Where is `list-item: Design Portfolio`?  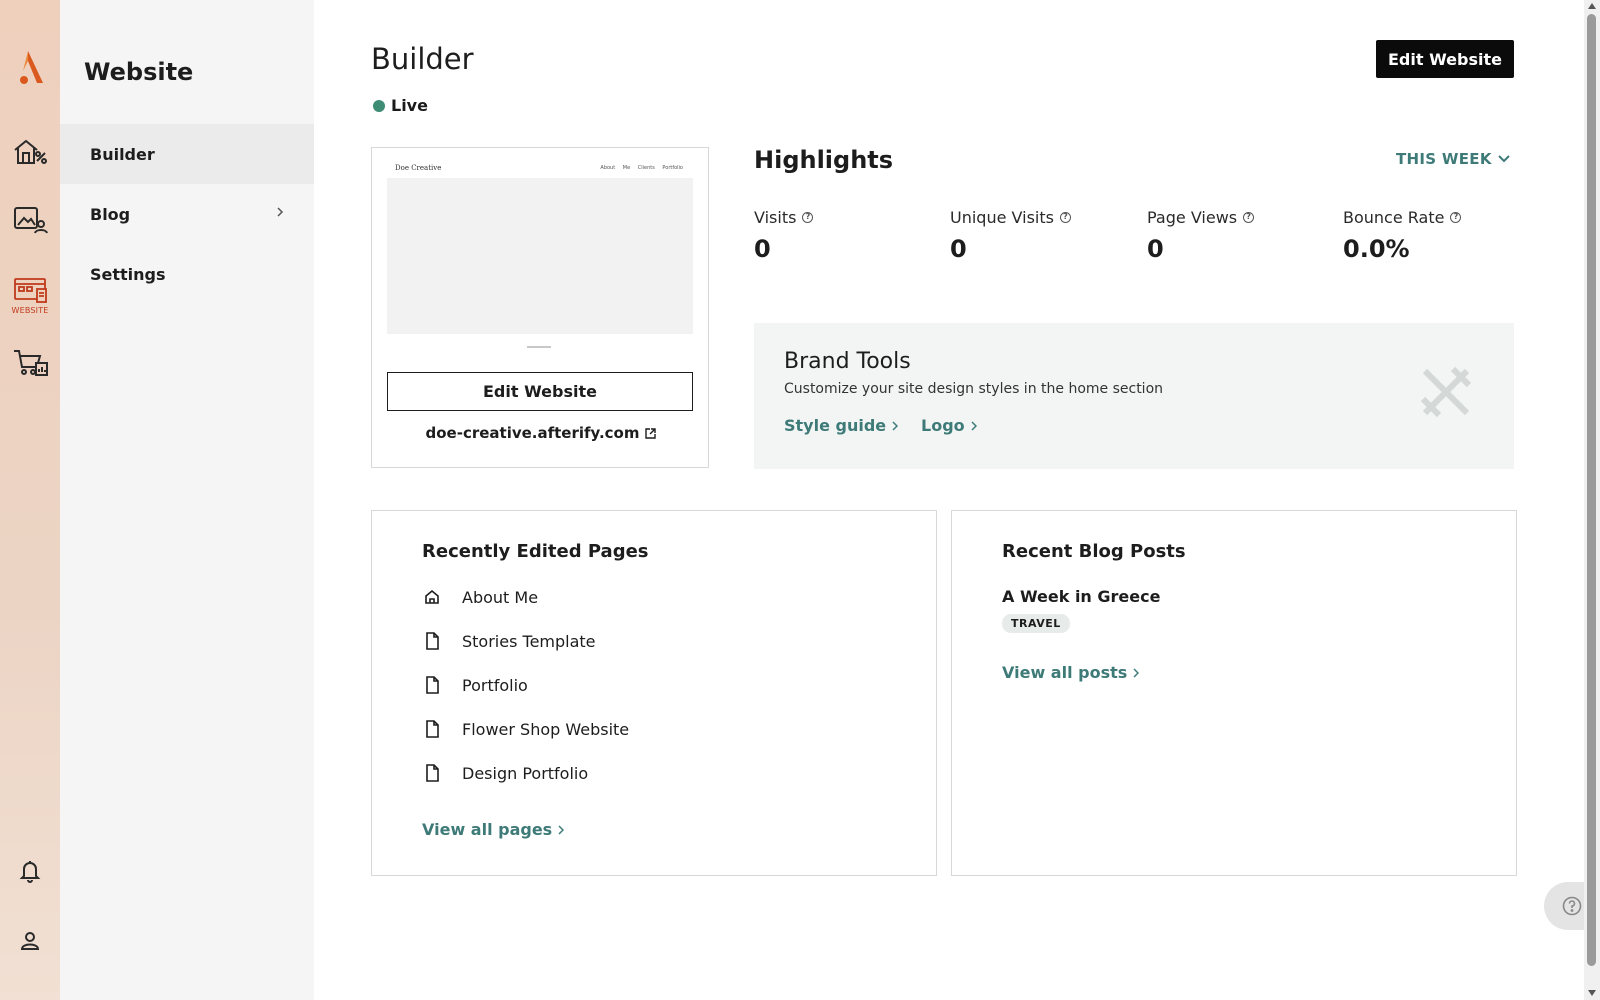 list-item: Design Portfolio is located at coordinates (505, 773).